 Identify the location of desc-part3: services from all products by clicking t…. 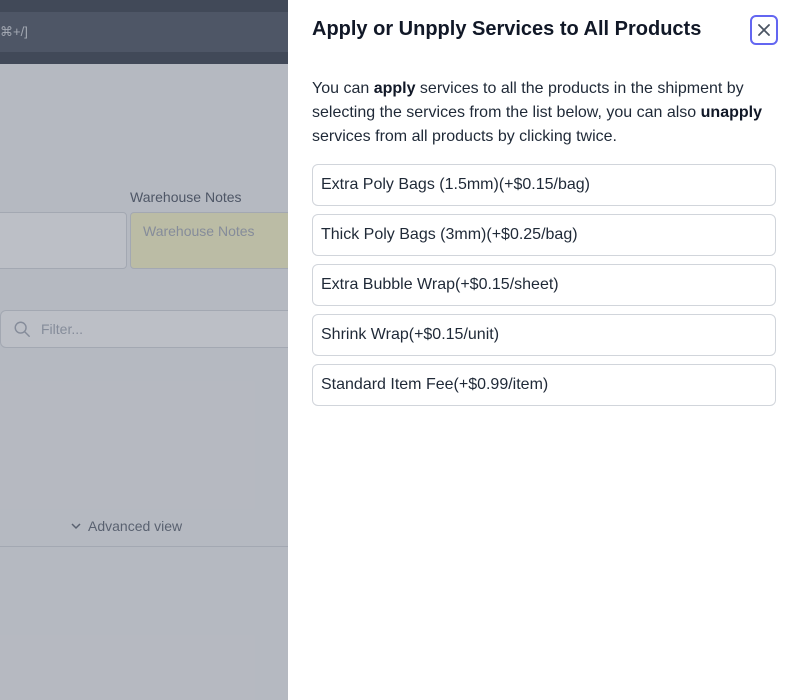
(464, 136).